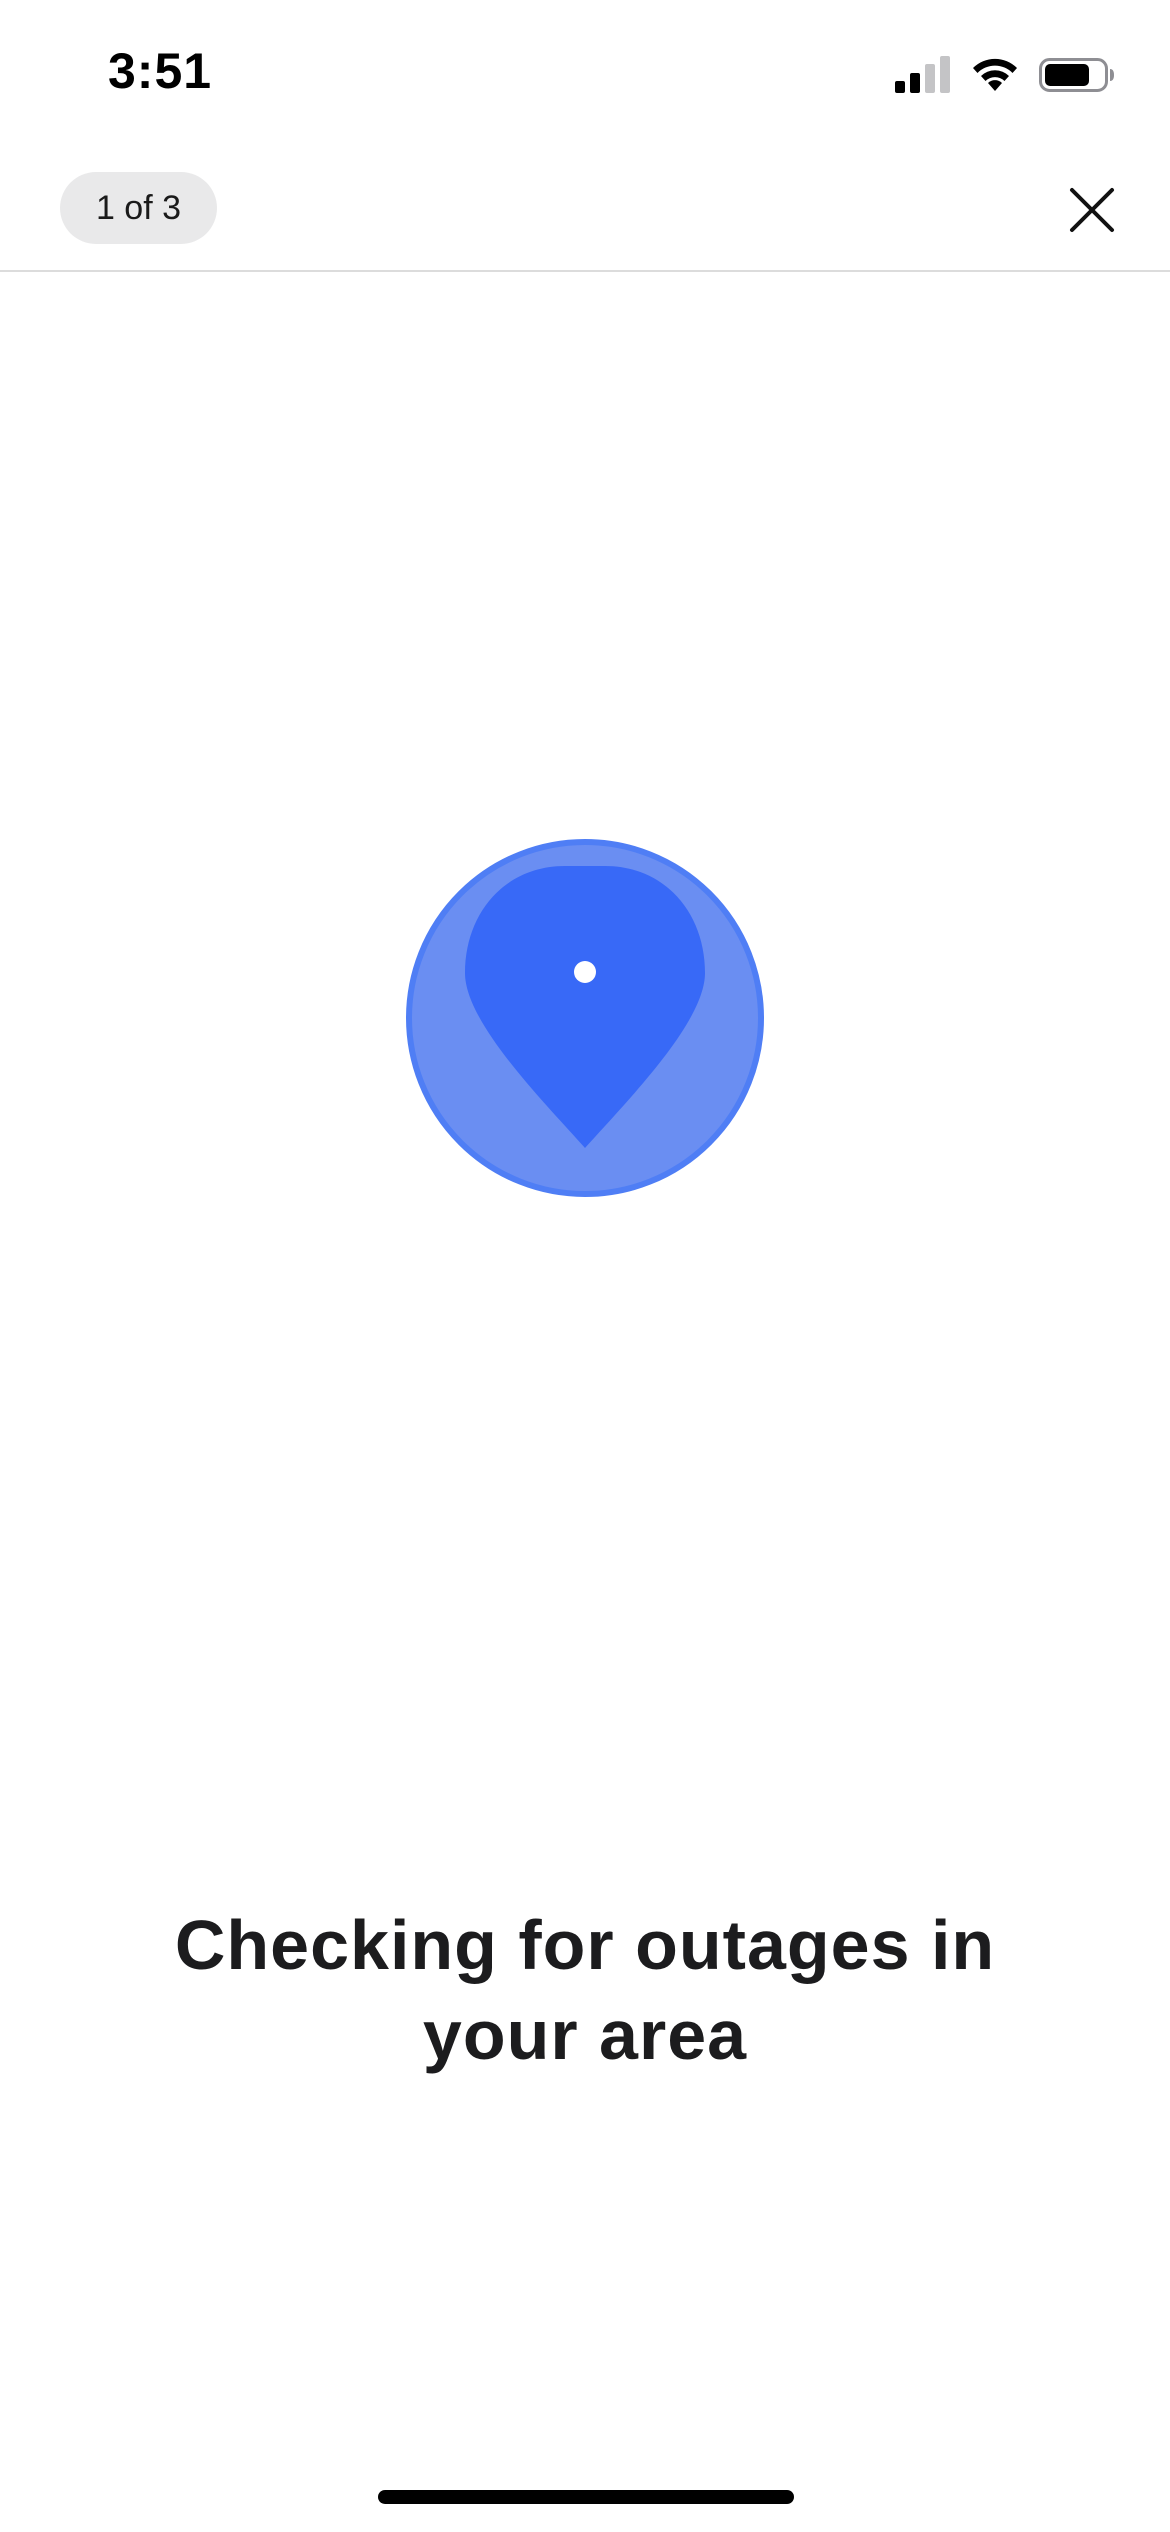 The image size is (1170, 2532). Describe the element at coordinates (585, 75) in the screenshot. I see `status-bar: 3:51` at that location.